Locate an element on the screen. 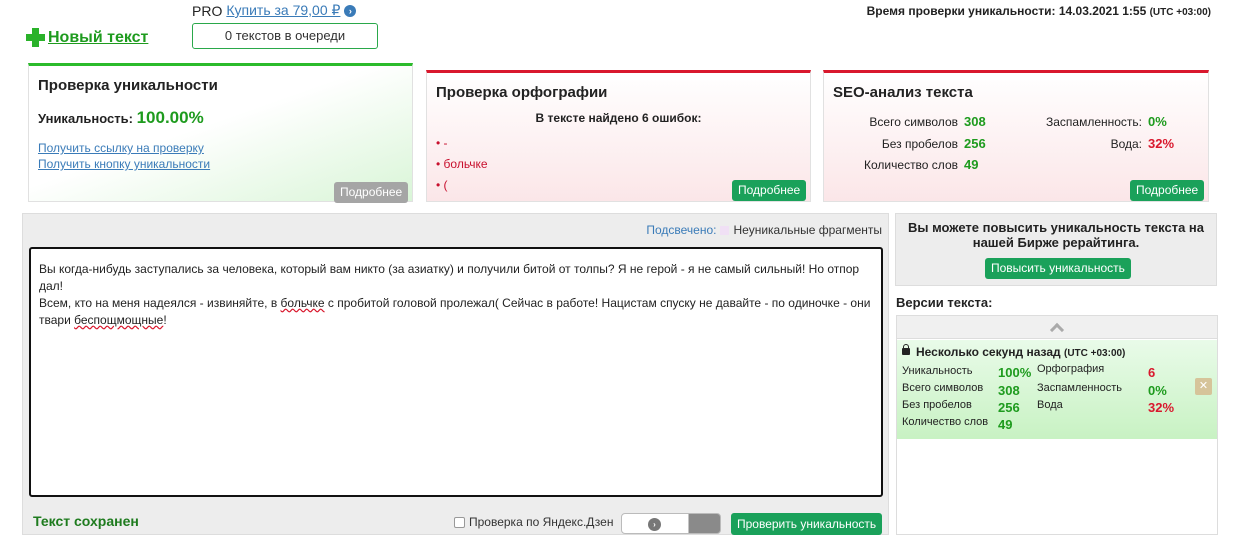 This screenshot has width=1252, height=535. seo-words-label: Количество слов is located at coordinates (911, 165).